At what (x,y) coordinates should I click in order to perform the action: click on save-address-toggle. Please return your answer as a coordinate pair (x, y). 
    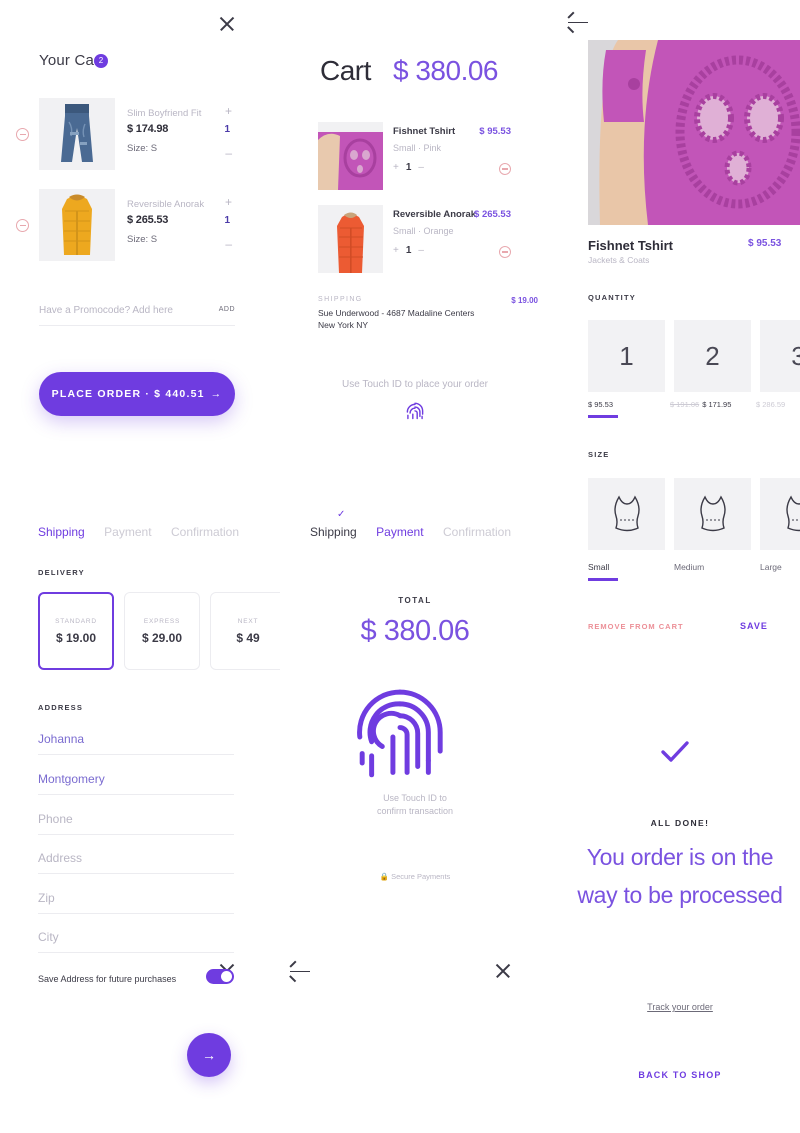
    Looking at the image, I should click on (220, 976).